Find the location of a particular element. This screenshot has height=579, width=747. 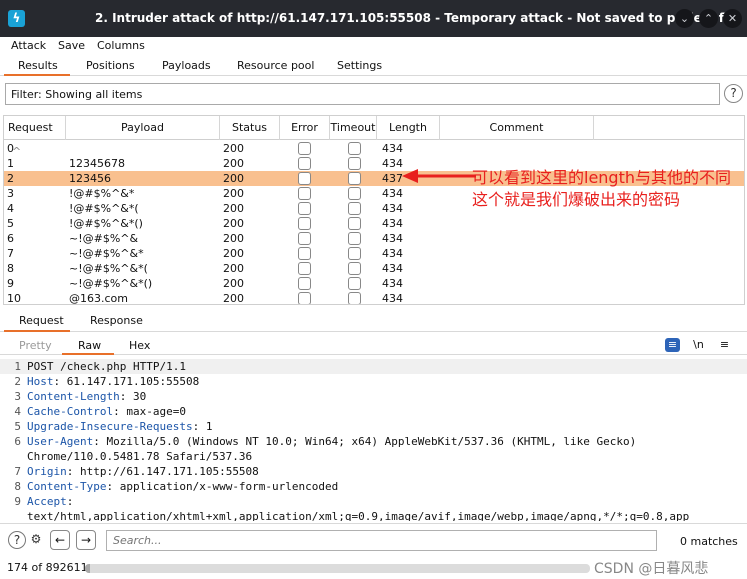

cell-request: 8 is located at coordinates (10, 268).